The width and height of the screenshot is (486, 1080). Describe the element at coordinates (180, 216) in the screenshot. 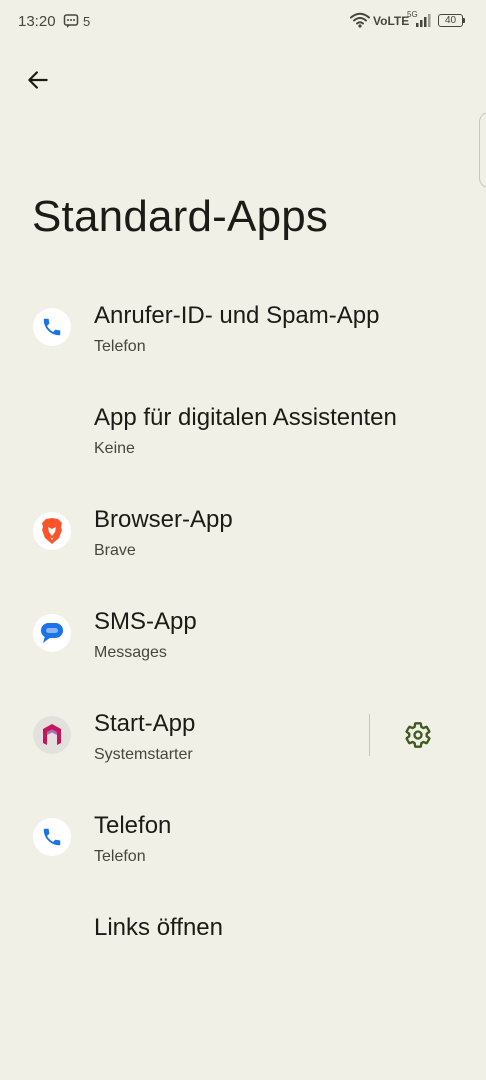

I see `page-title: Standard-Apps` at that location.